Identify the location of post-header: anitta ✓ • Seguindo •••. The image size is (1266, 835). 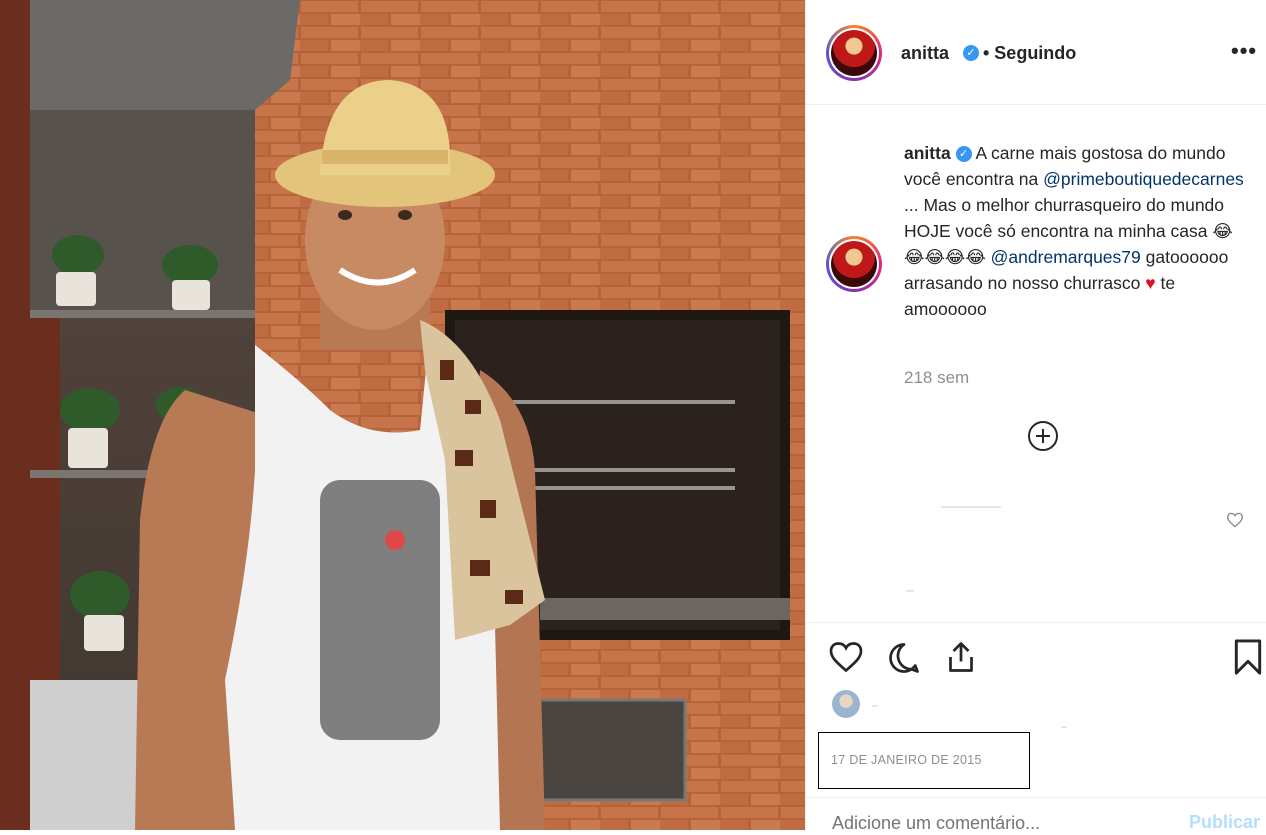
(1036, 52).